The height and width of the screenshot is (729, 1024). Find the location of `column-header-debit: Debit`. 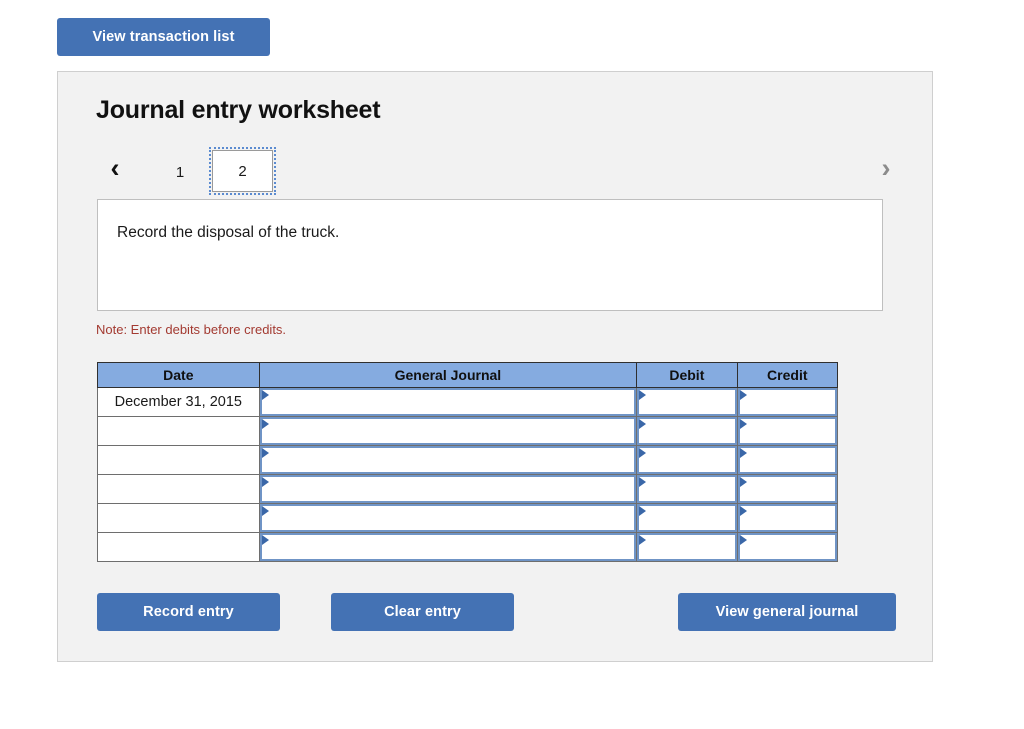

column-header-debit: Debit is located at coordinates (687, 375).